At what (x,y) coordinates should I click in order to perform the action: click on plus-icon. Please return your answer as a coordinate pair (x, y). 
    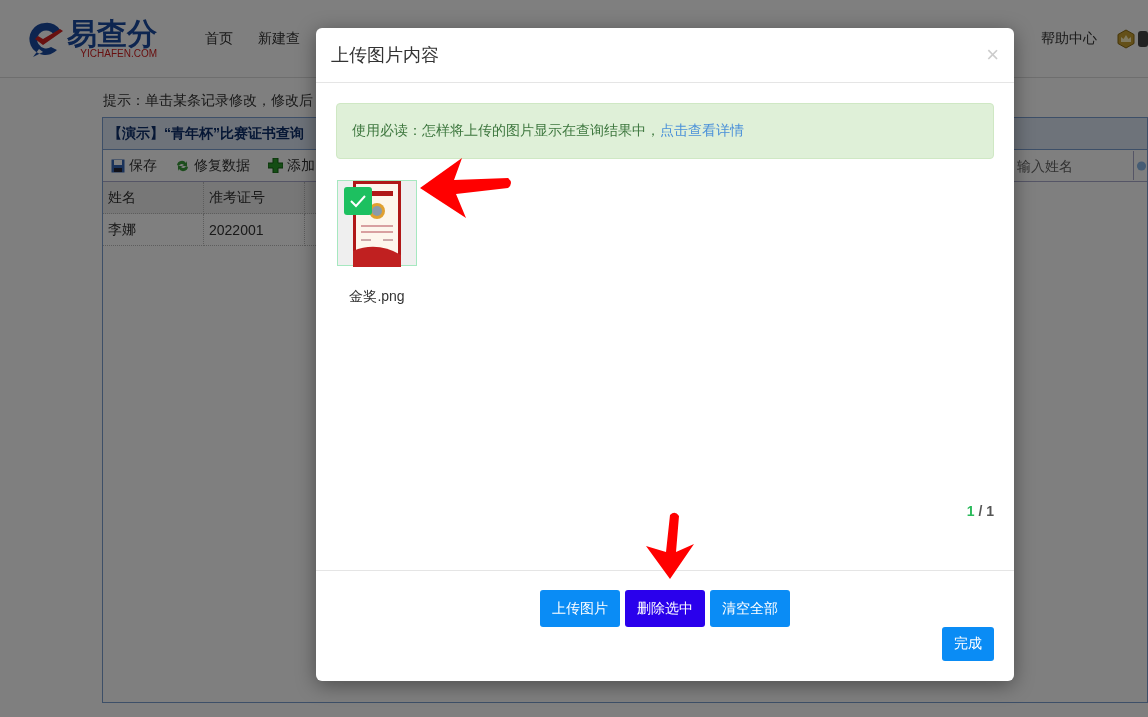
    Looking at the image, I should click on (275, 165).